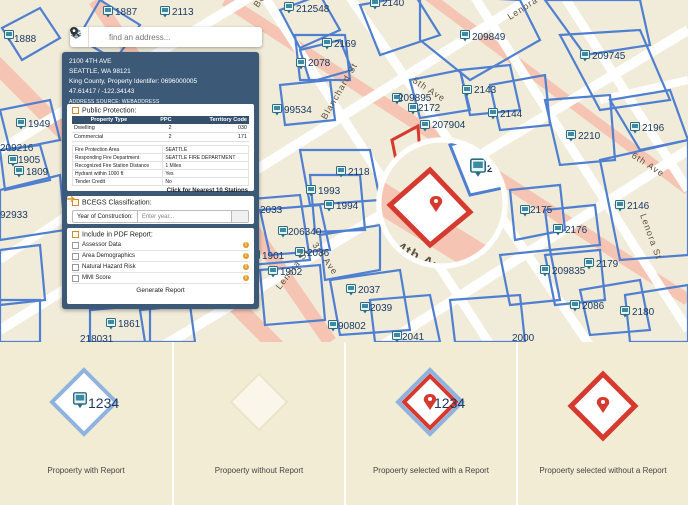  Describe the element at coordinates (603, 470) in the screenshot. I see `legend-caption: Propoerty selected without a Report` at that location.